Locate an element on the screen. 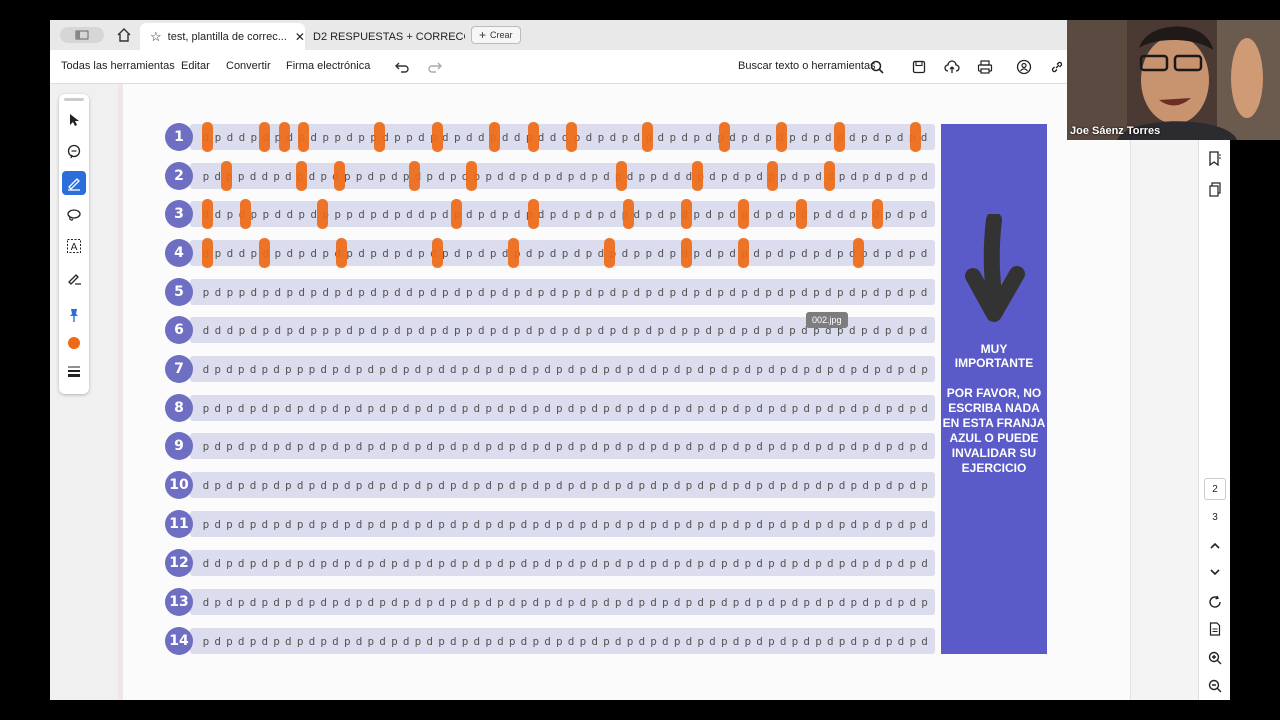 This screenshot has height=720, width=1280. chevron-up-icon is located at coordinates (1215, 546).